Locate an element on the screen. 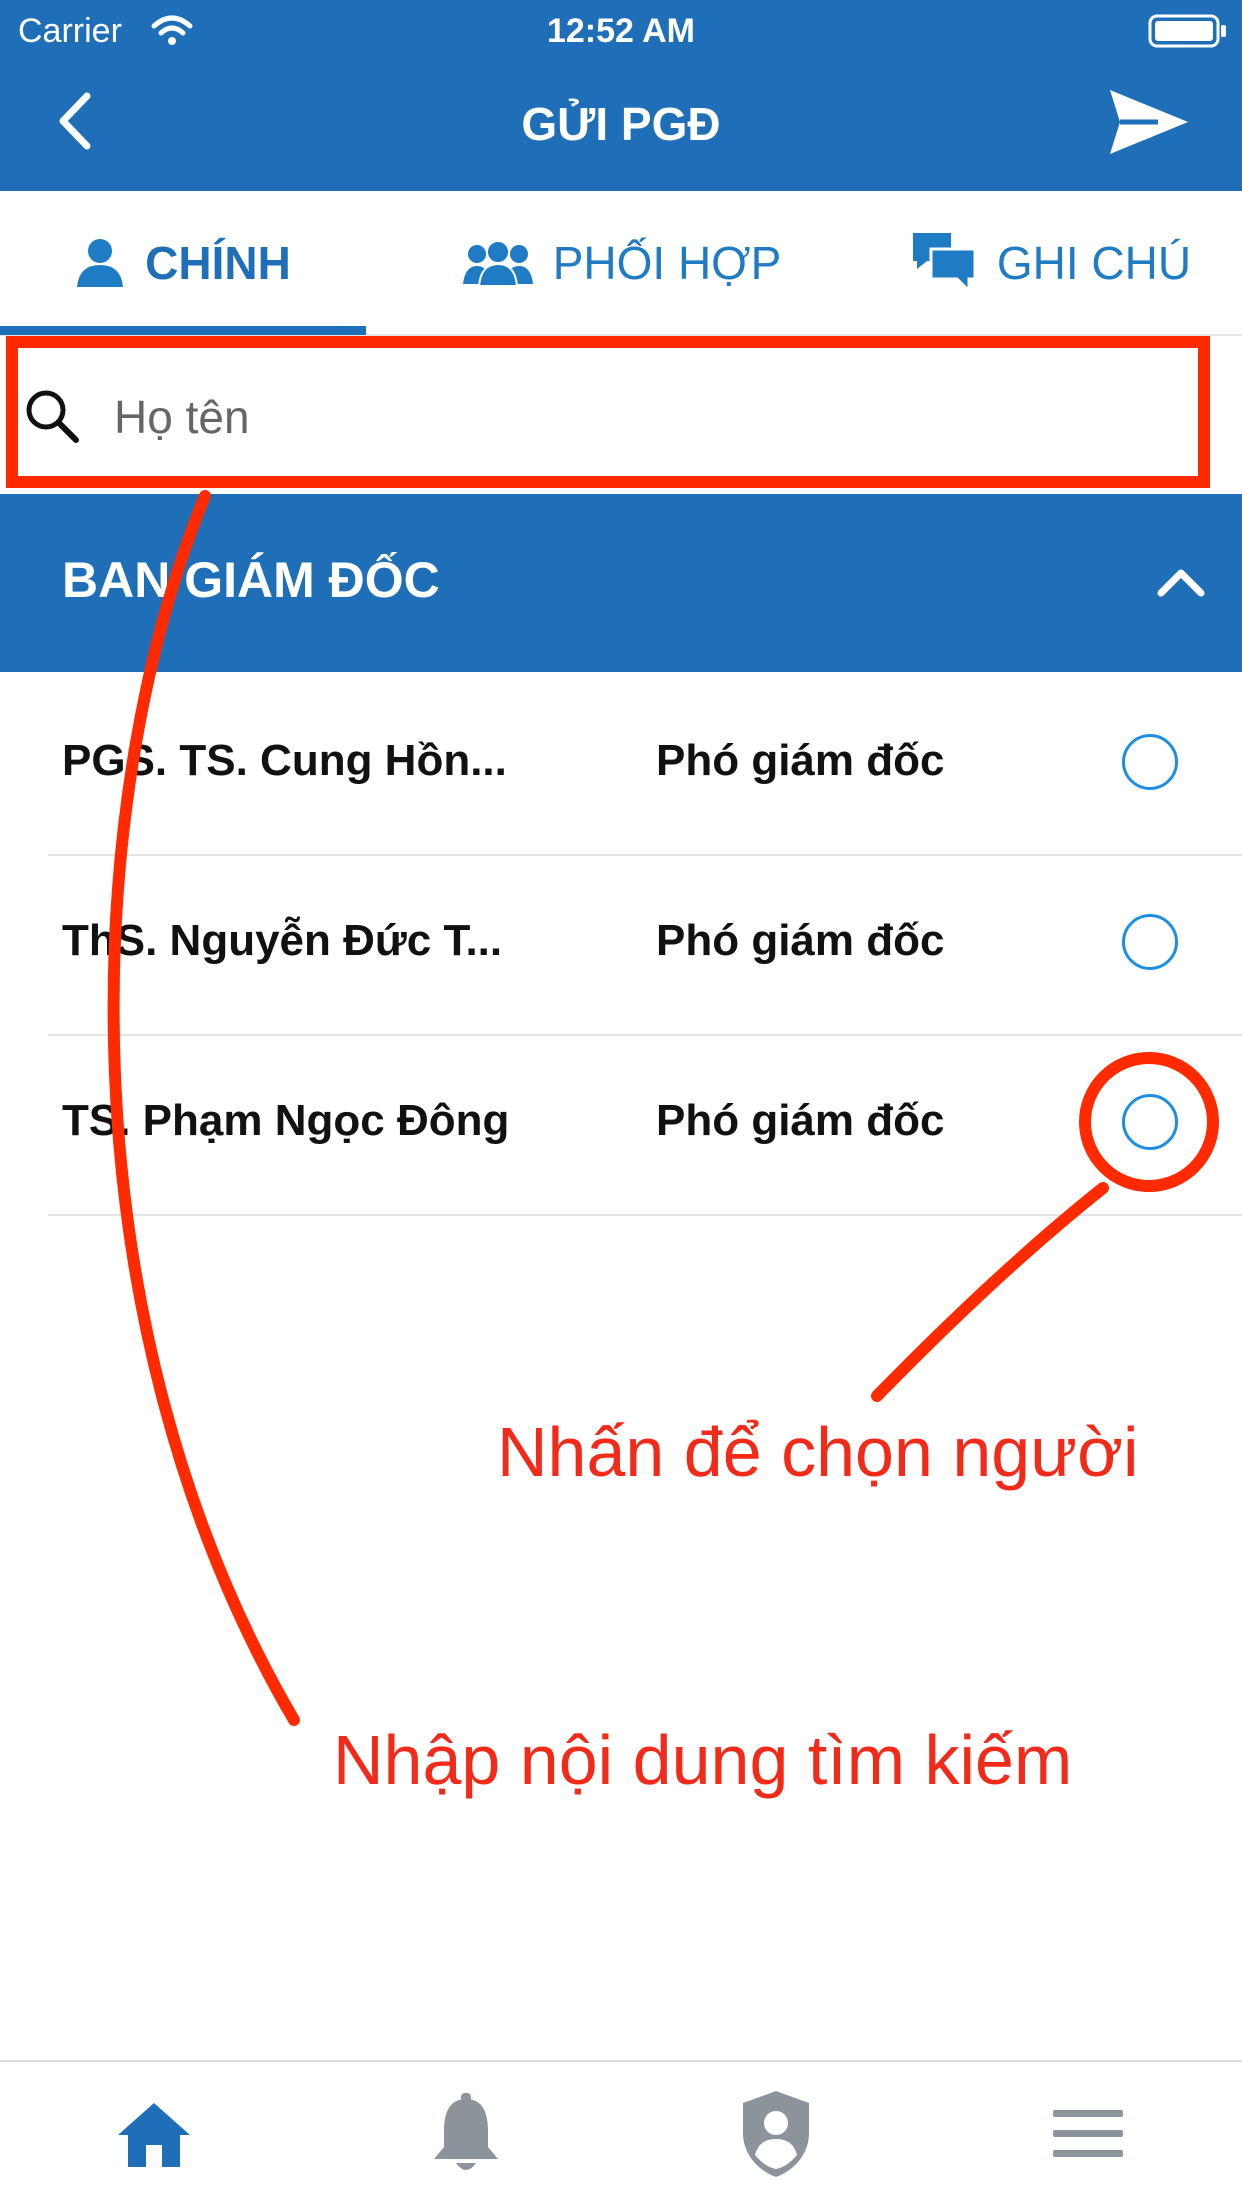 The width and height of the screenshot is (1242, 2208). select-hint-text: Nhấn để chọn người is located at coordinates (818, 1452).